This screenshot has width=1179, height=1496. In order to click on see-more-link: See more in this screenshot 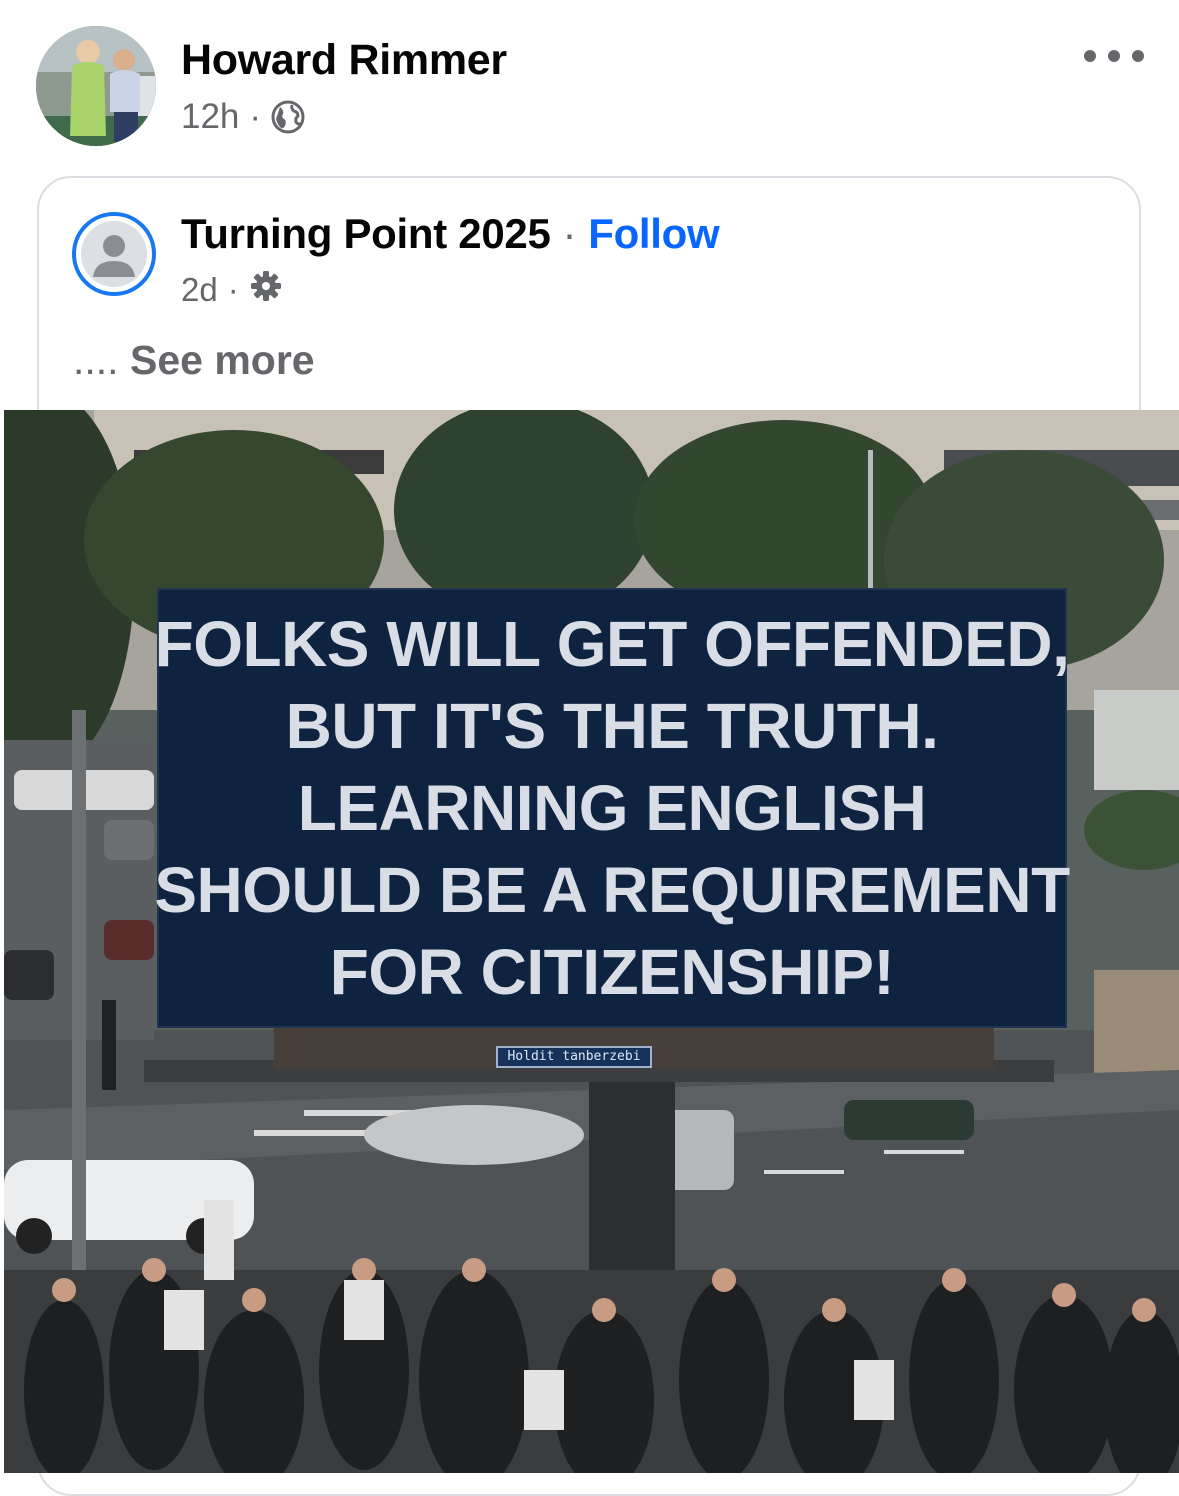, I will do `click(222, 360)`.